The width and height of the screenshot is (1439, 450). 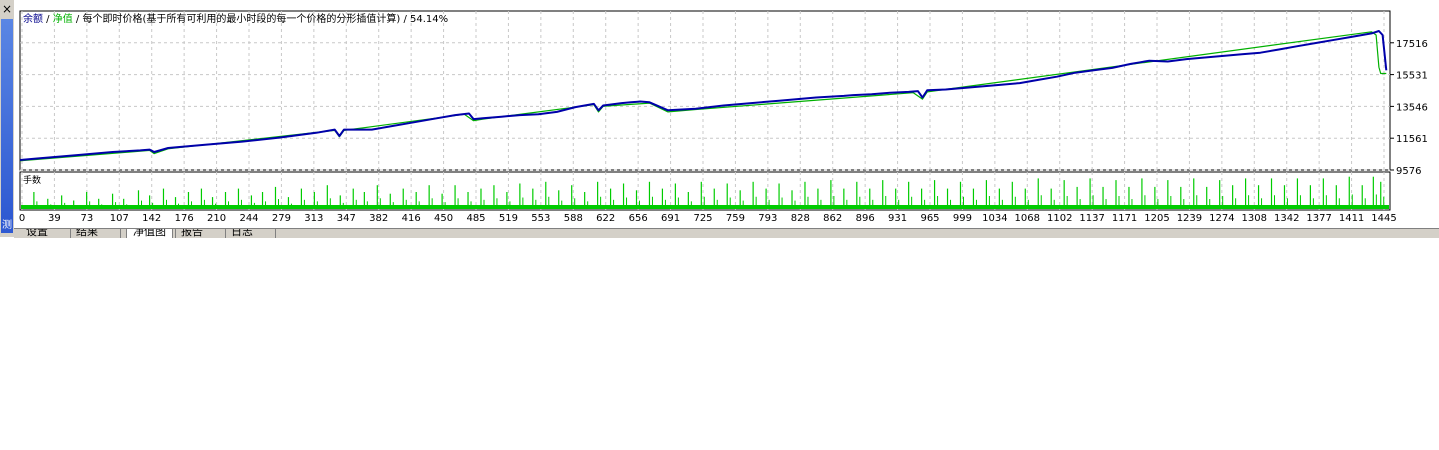 I want to click on x-tick-label: 1034, so click(x=994, y=218).